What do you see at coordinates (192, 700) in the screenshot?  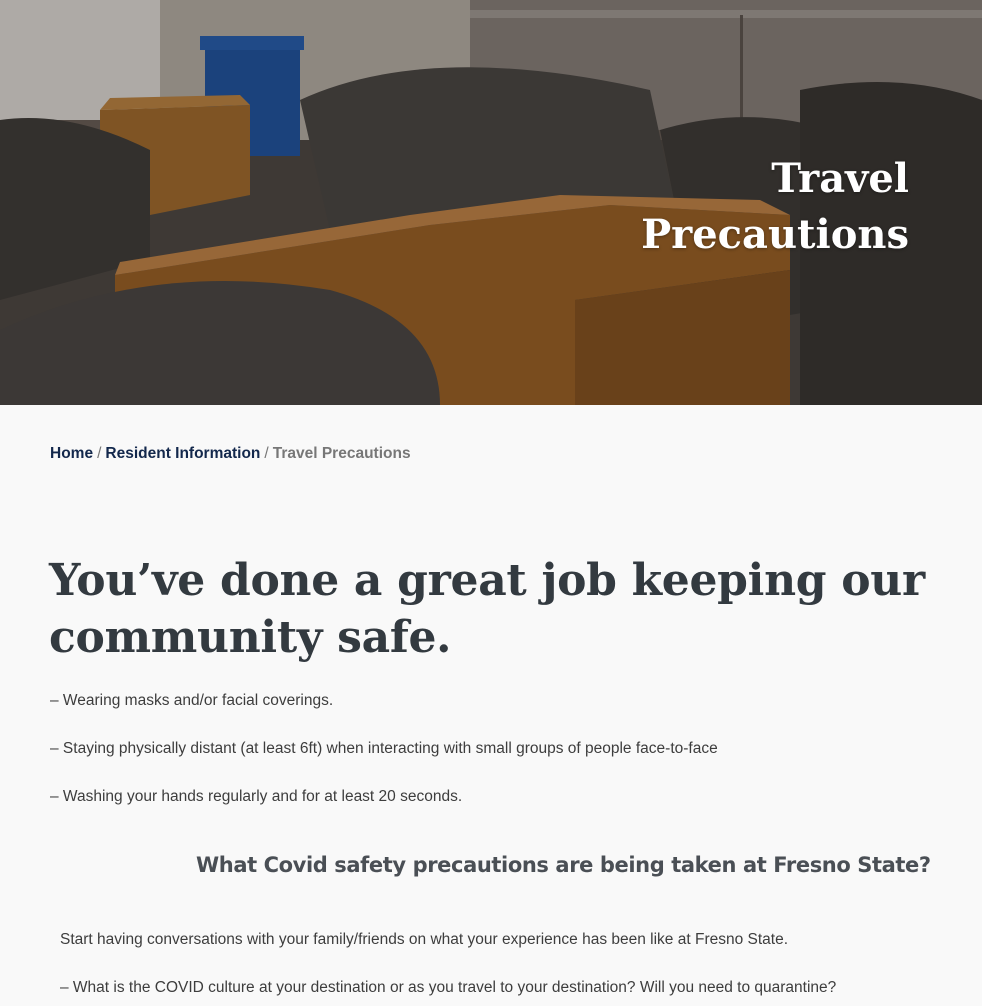 I see `list-item: – Wearing masks and/or facial coverings.` at bounding box center [192, 700].